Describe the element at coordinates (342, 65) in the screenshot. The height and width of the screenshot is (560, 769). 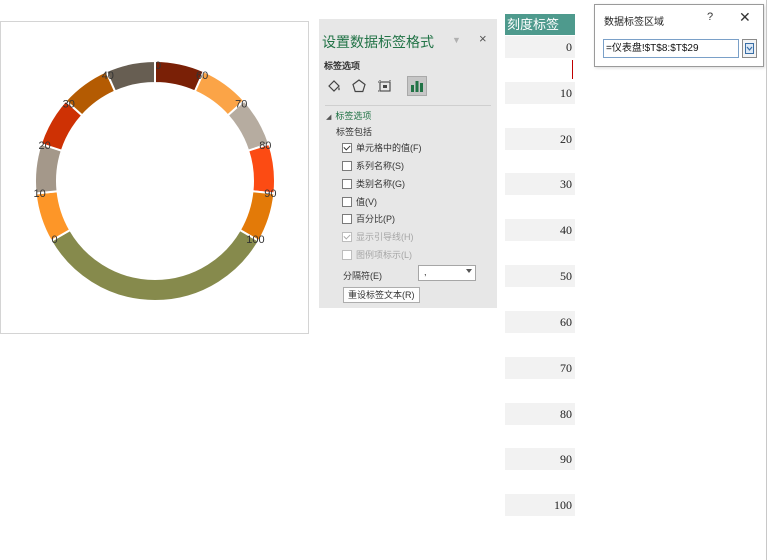
I see `pane-subtitle: 标签选项` at that location.